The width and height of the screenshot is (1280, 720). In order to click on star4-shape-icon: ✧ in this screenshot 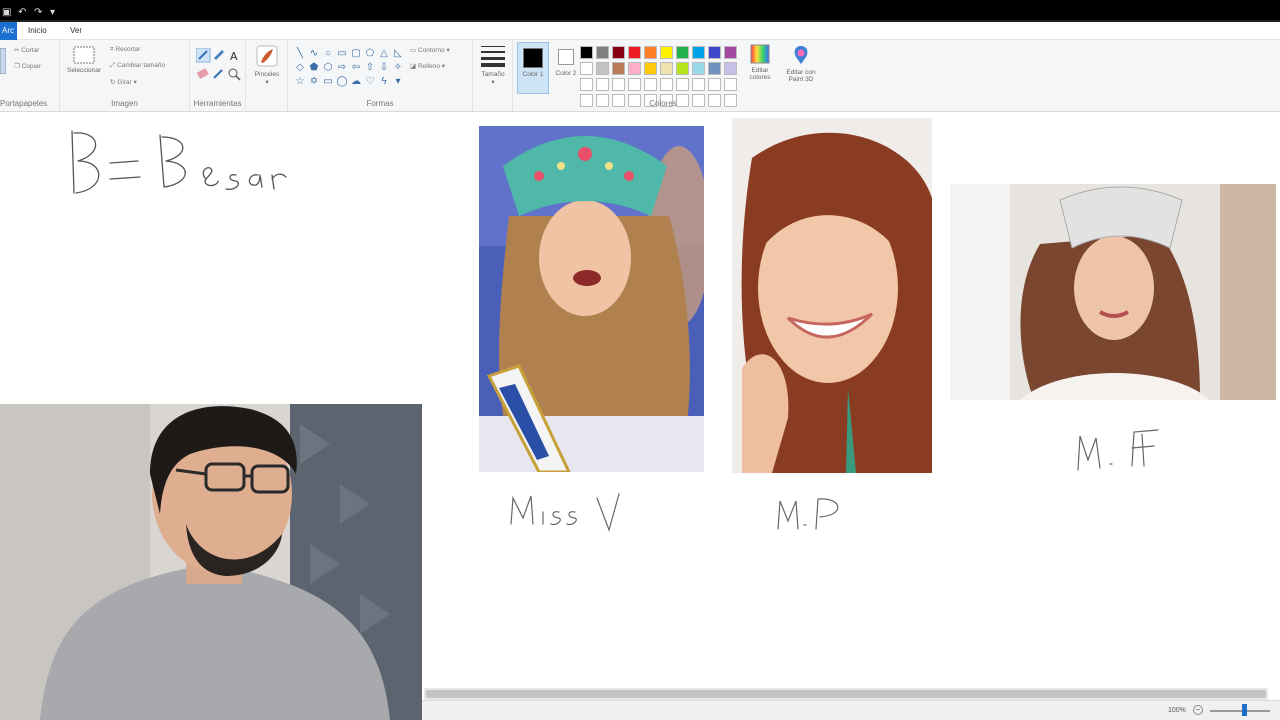, I will do `click(398, 68)`.